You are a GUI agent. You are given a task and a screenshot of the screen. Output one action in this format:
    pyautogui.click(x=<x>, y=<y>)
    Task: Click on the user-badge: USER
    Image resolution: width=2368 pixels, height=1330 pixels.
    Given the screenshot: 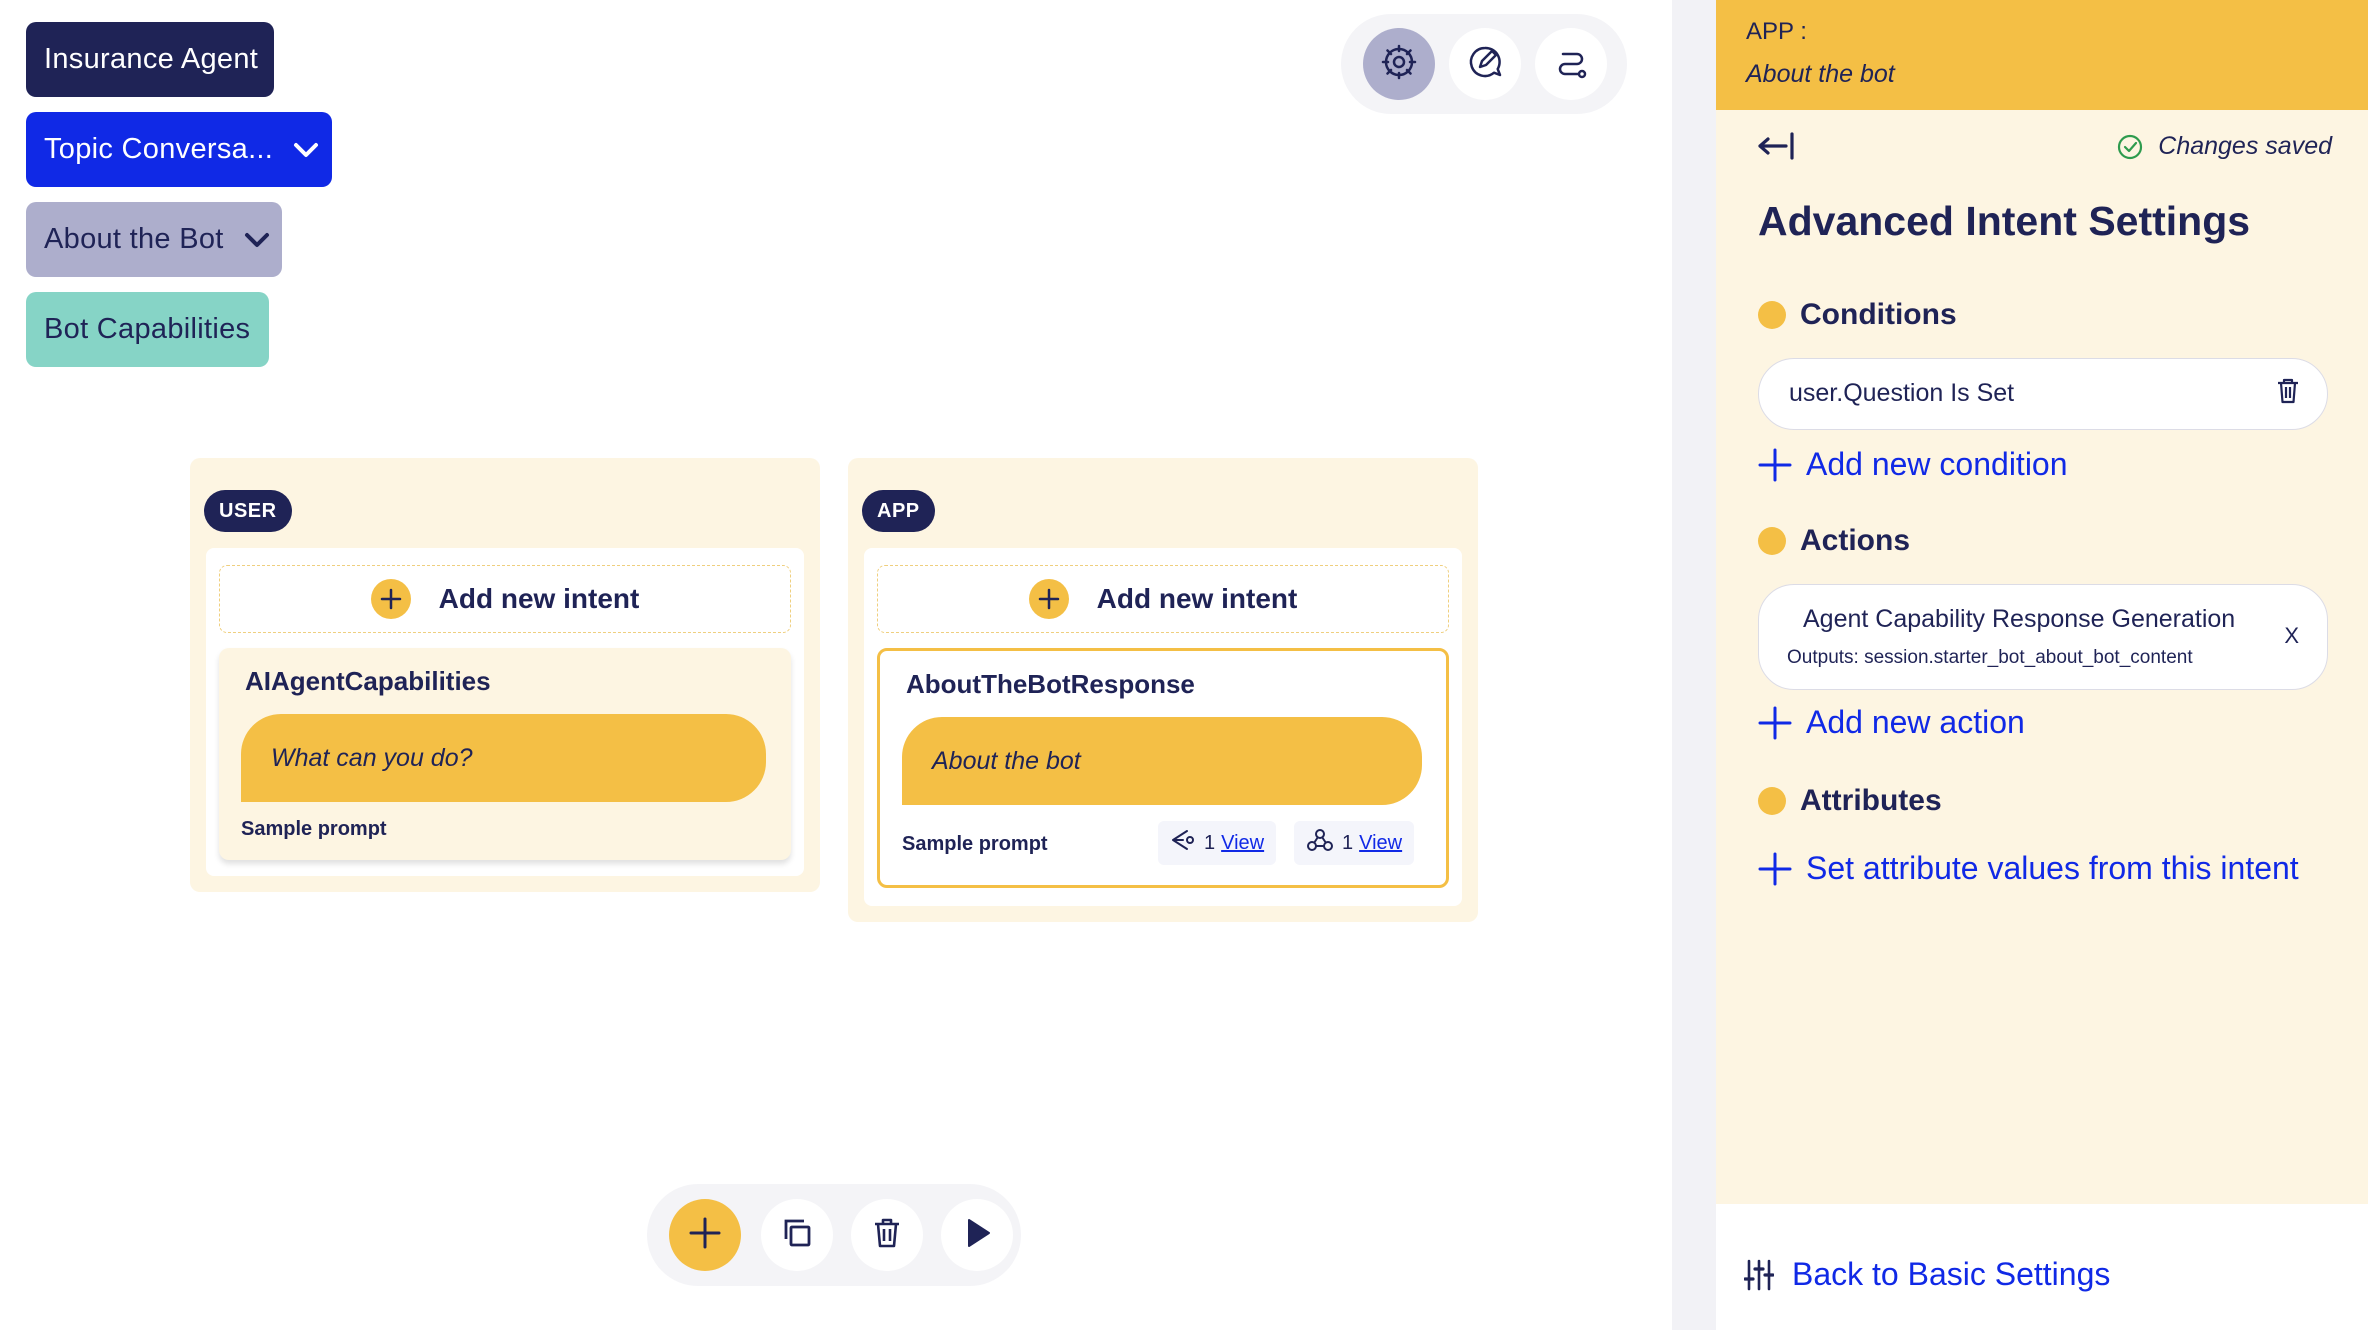 What is the action you would take?
    pyautogui.click(x=248, y=511)
    